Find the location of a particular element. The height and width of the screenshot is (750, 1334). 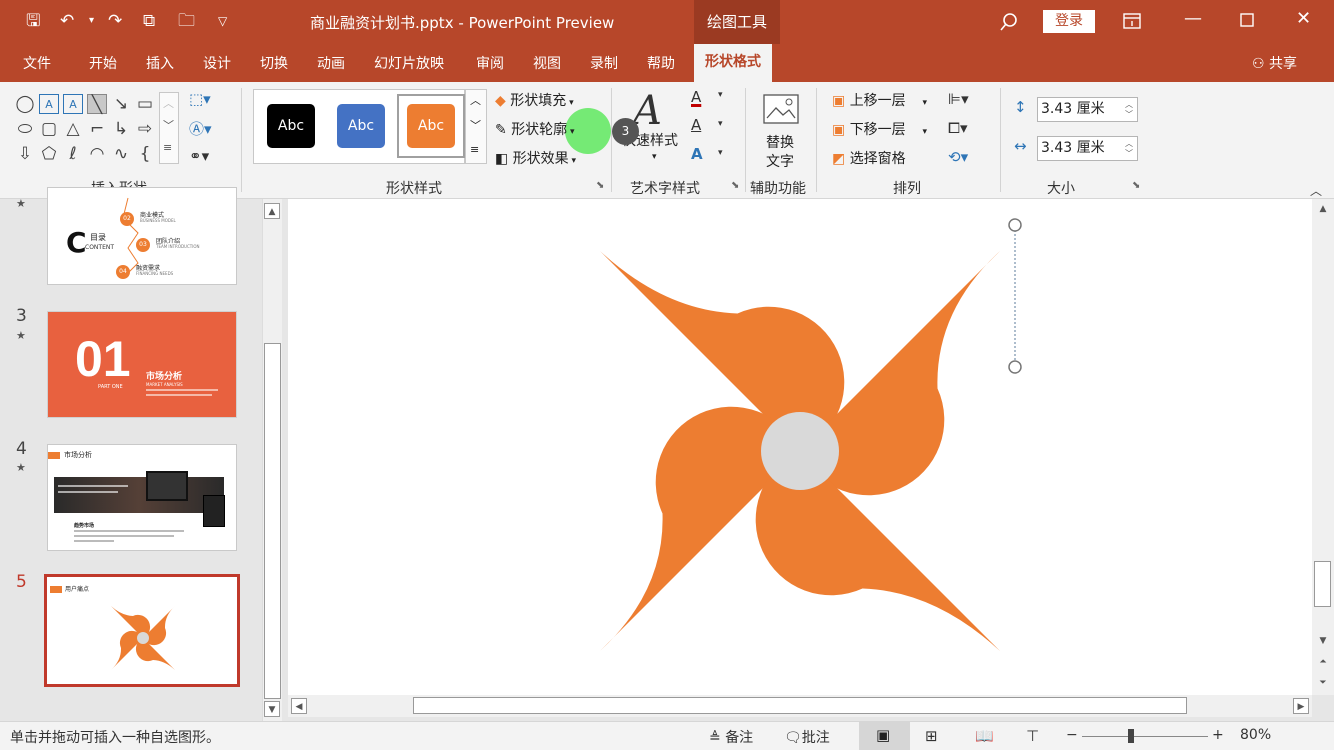

login-button: 登录 is located at coordinates (1069, 21).